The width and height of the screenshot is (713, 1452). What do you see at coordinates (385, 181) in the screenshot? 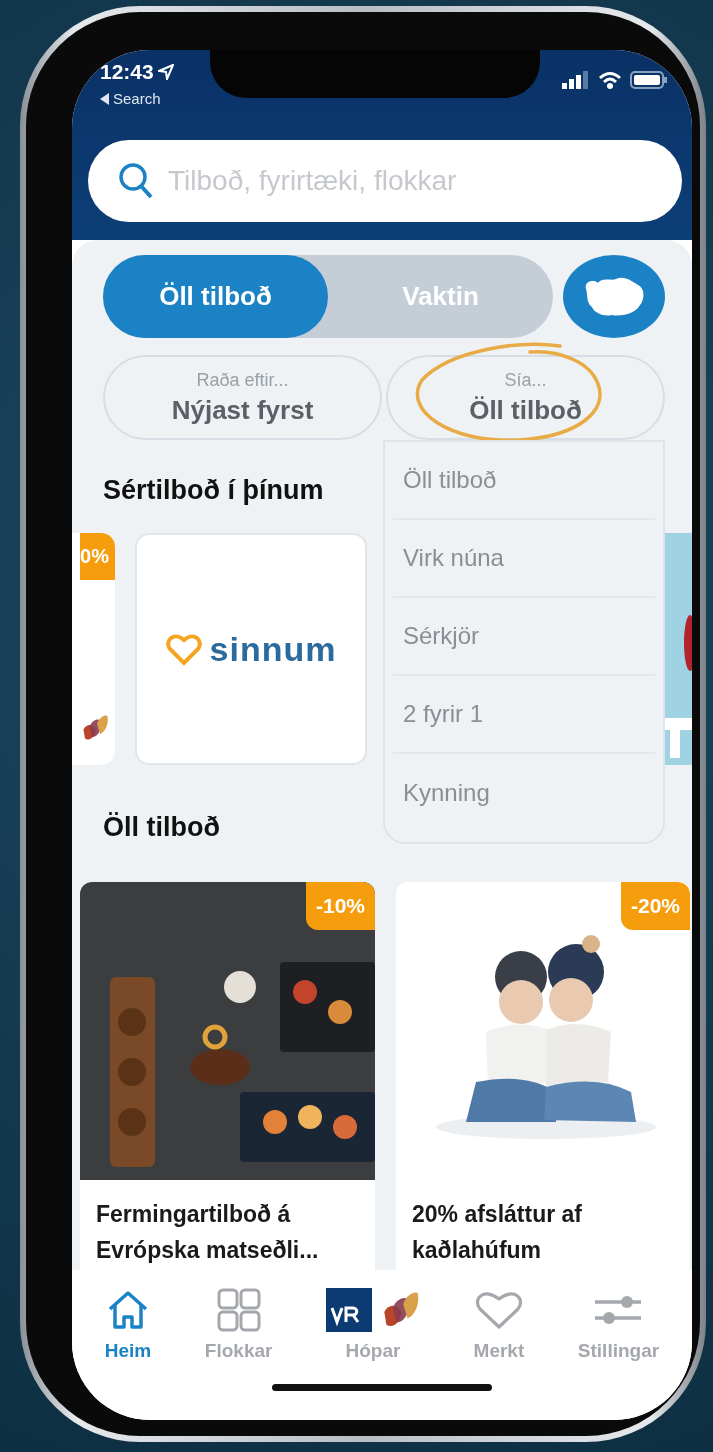
I see `search-field: Tilboð, fyrirtæki, flokkar` at bounding box center [385, 181].